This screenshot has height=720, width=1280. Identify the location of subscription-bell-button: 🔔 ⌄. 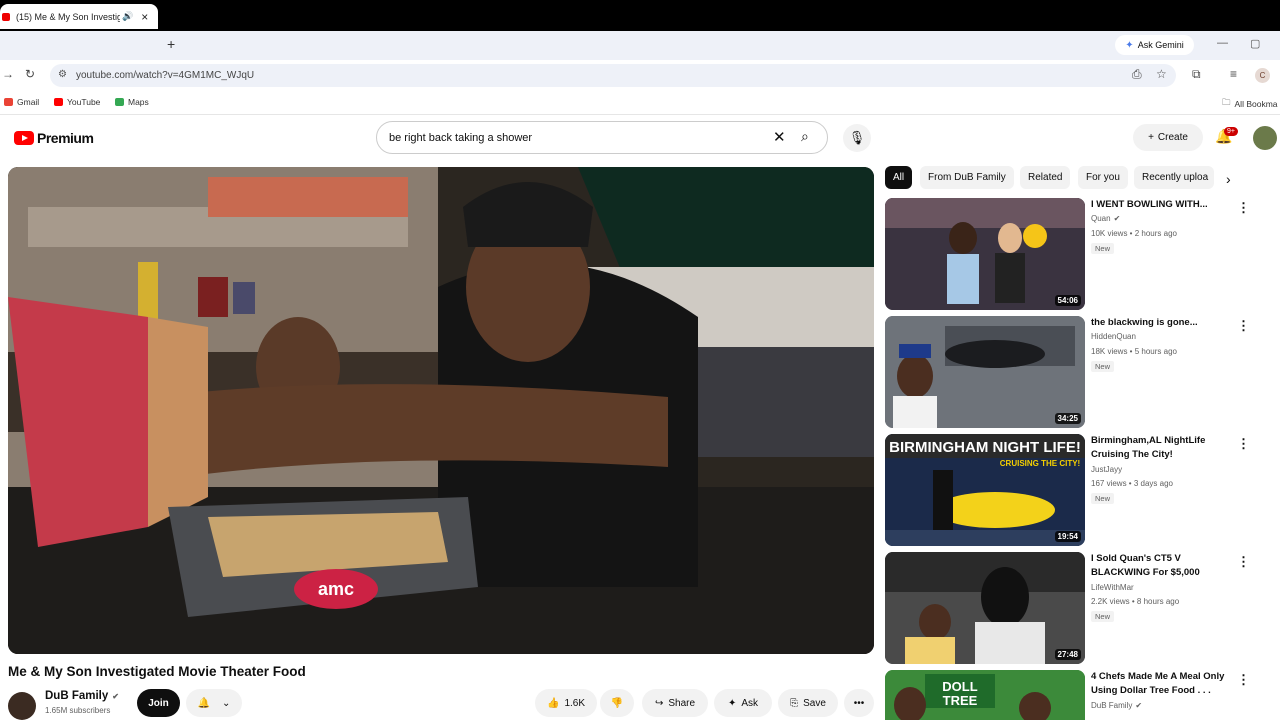
(214, 703).